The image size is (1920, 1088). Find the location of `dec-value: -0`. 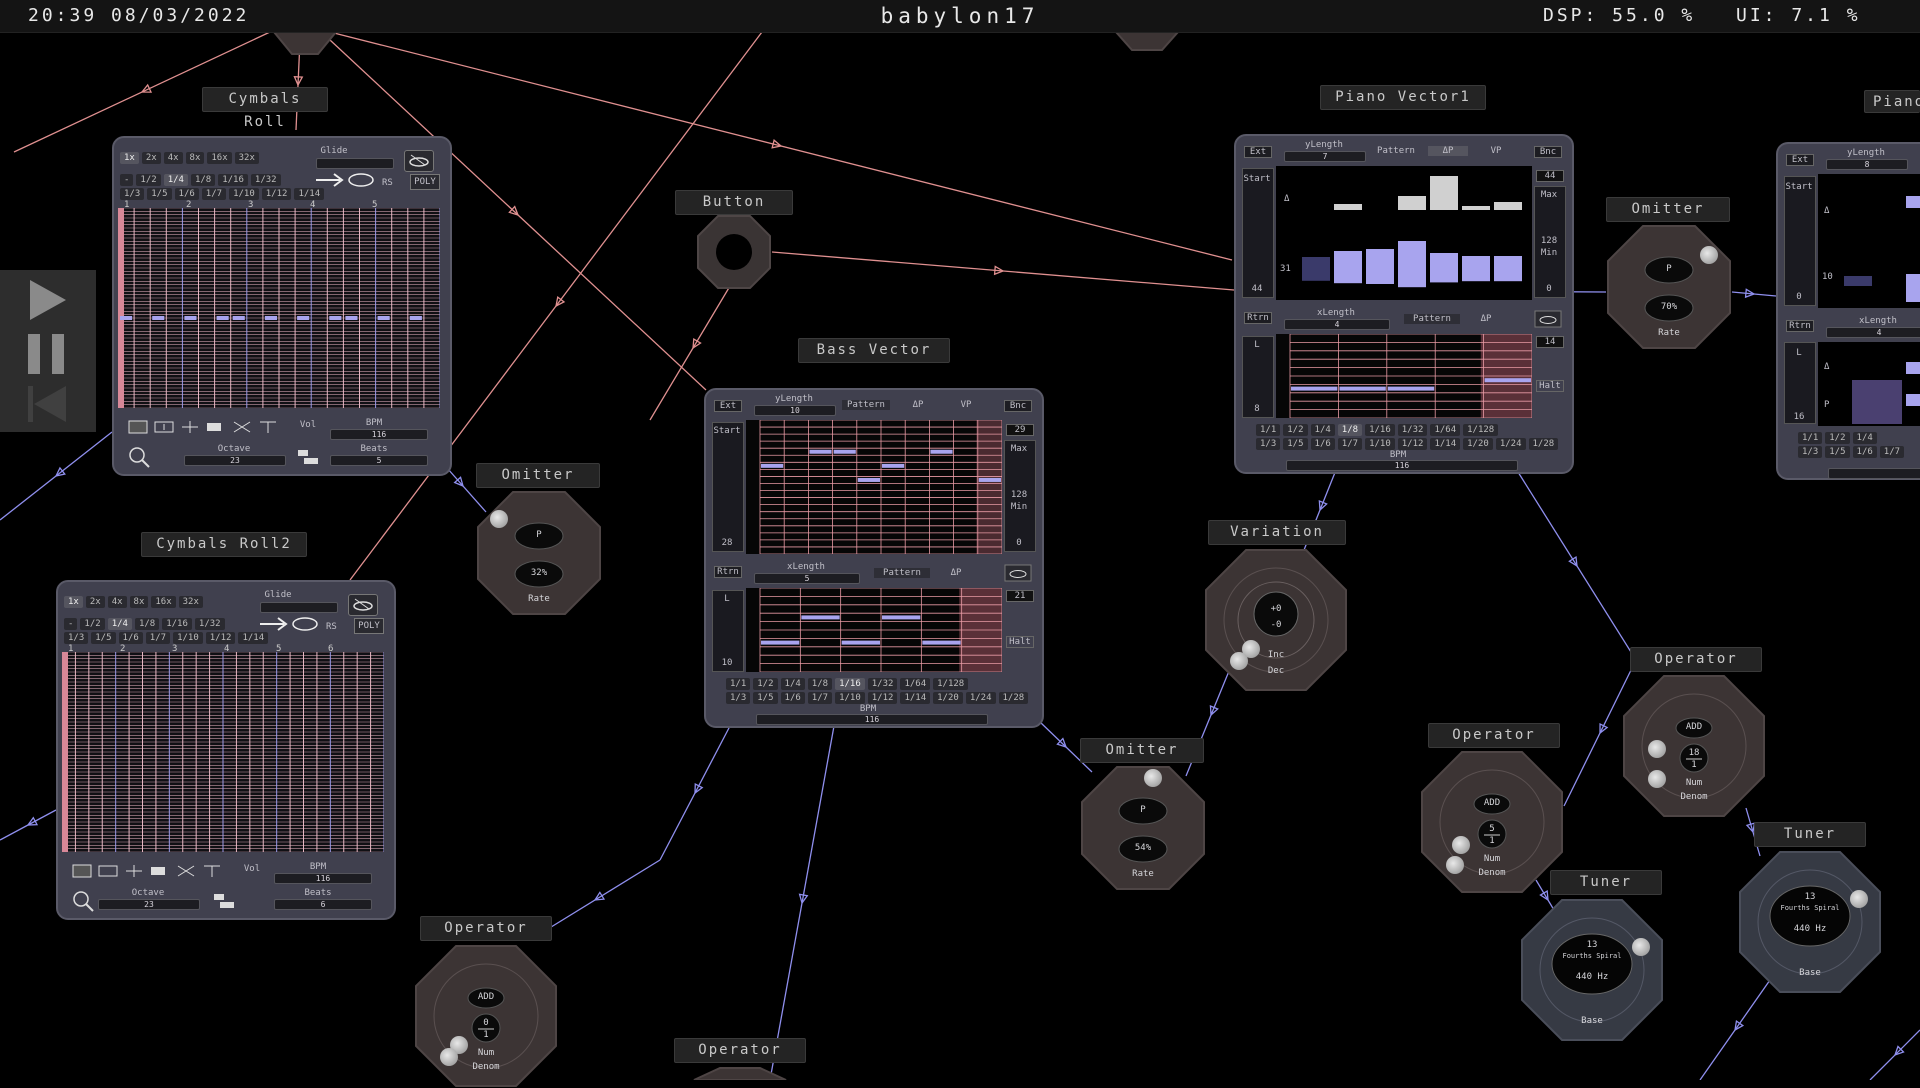

dec-value: -0 is located at coordinates (1276, 625).